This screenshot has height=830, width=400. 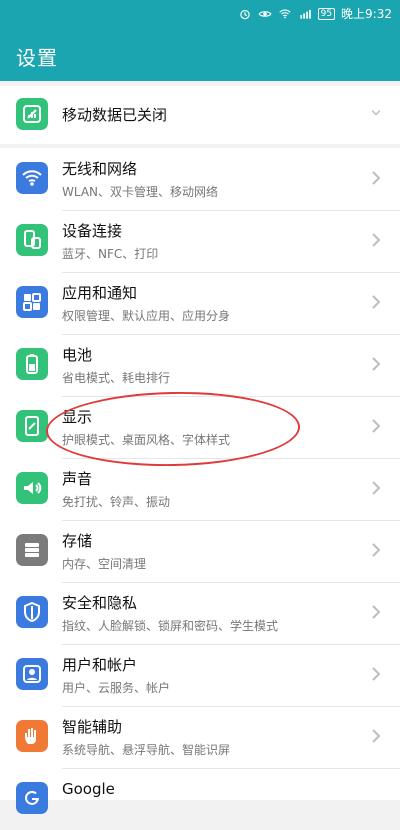 I want to click on status-bar: 95 晚上9:32, so click(x=200, y=13).